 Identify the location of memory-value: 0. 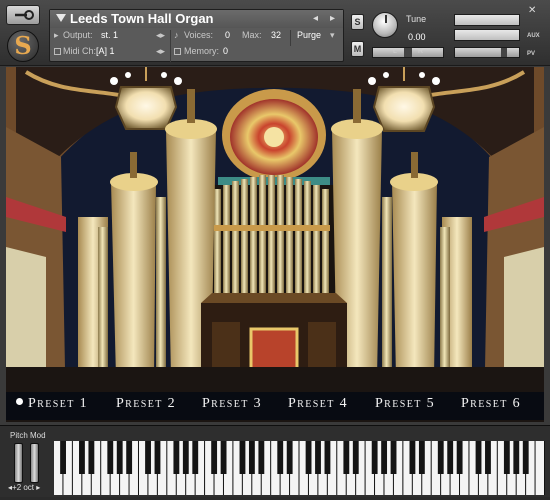
(226, 51).